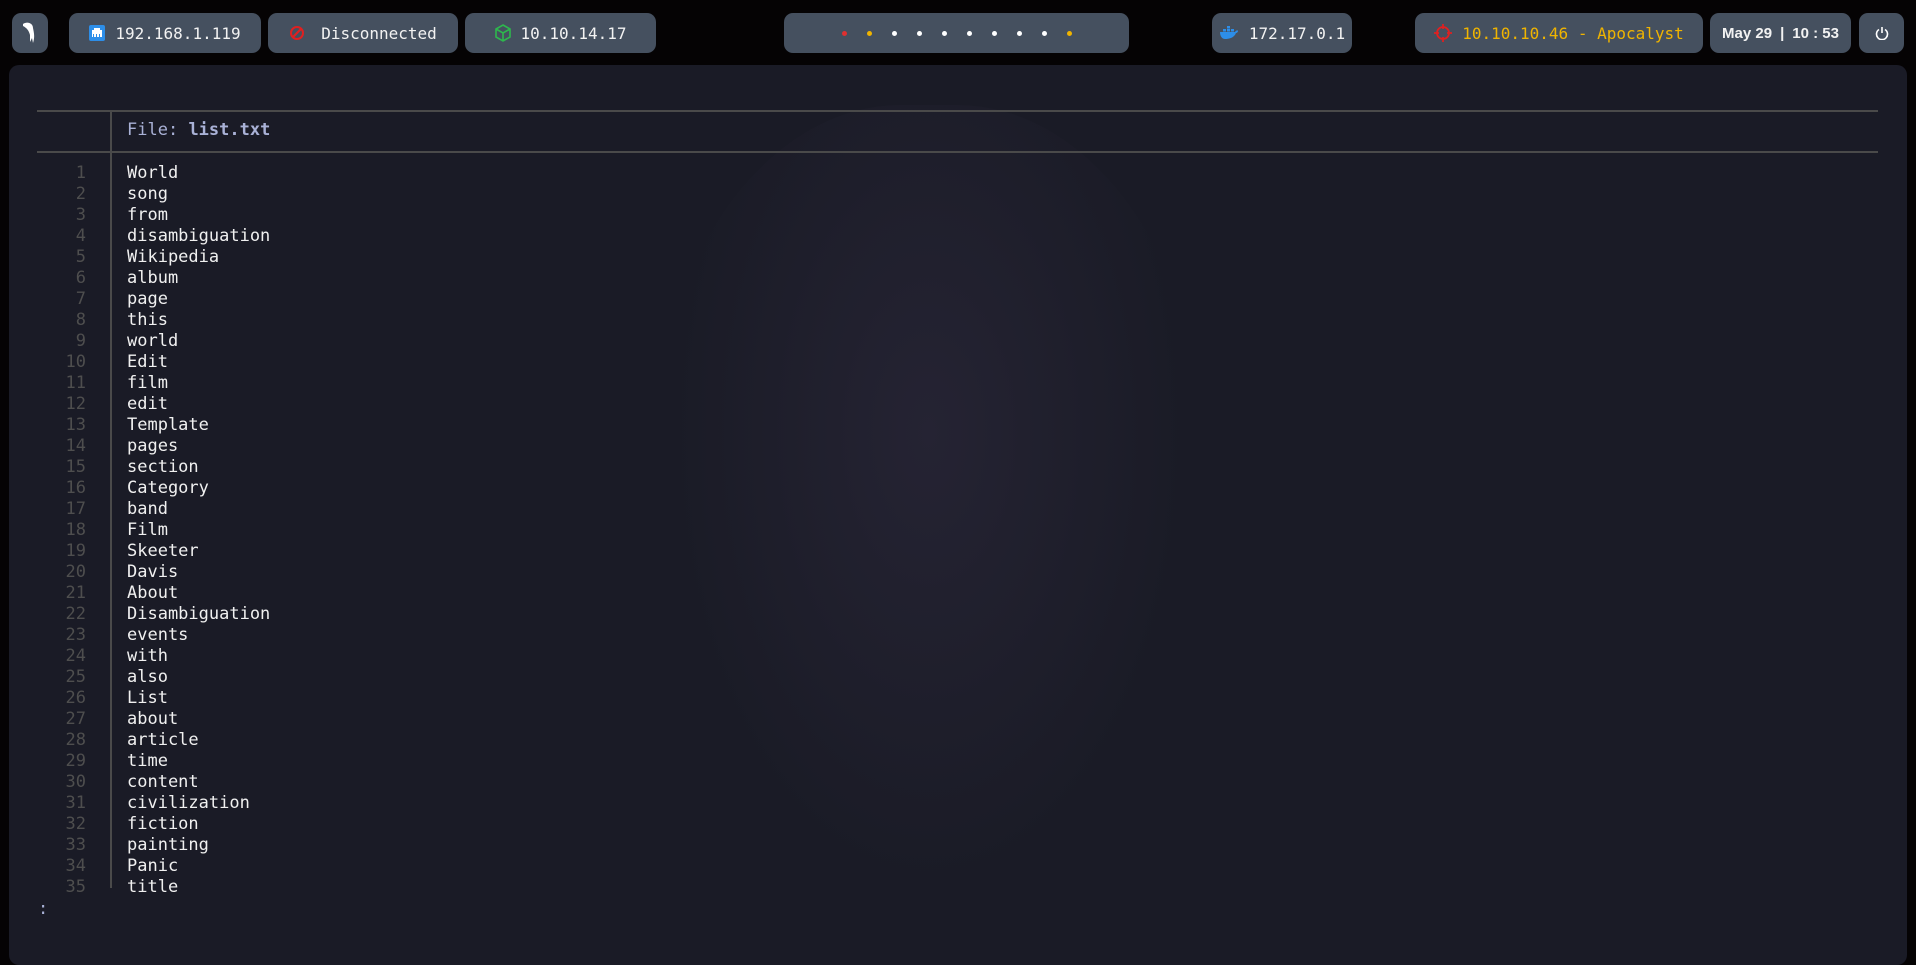 Image resolution: width=1916 pixels, height=965 pixels. Describe the element at coordinates (153, 781) in the screenshot. I see `line: 30 content` at that location.